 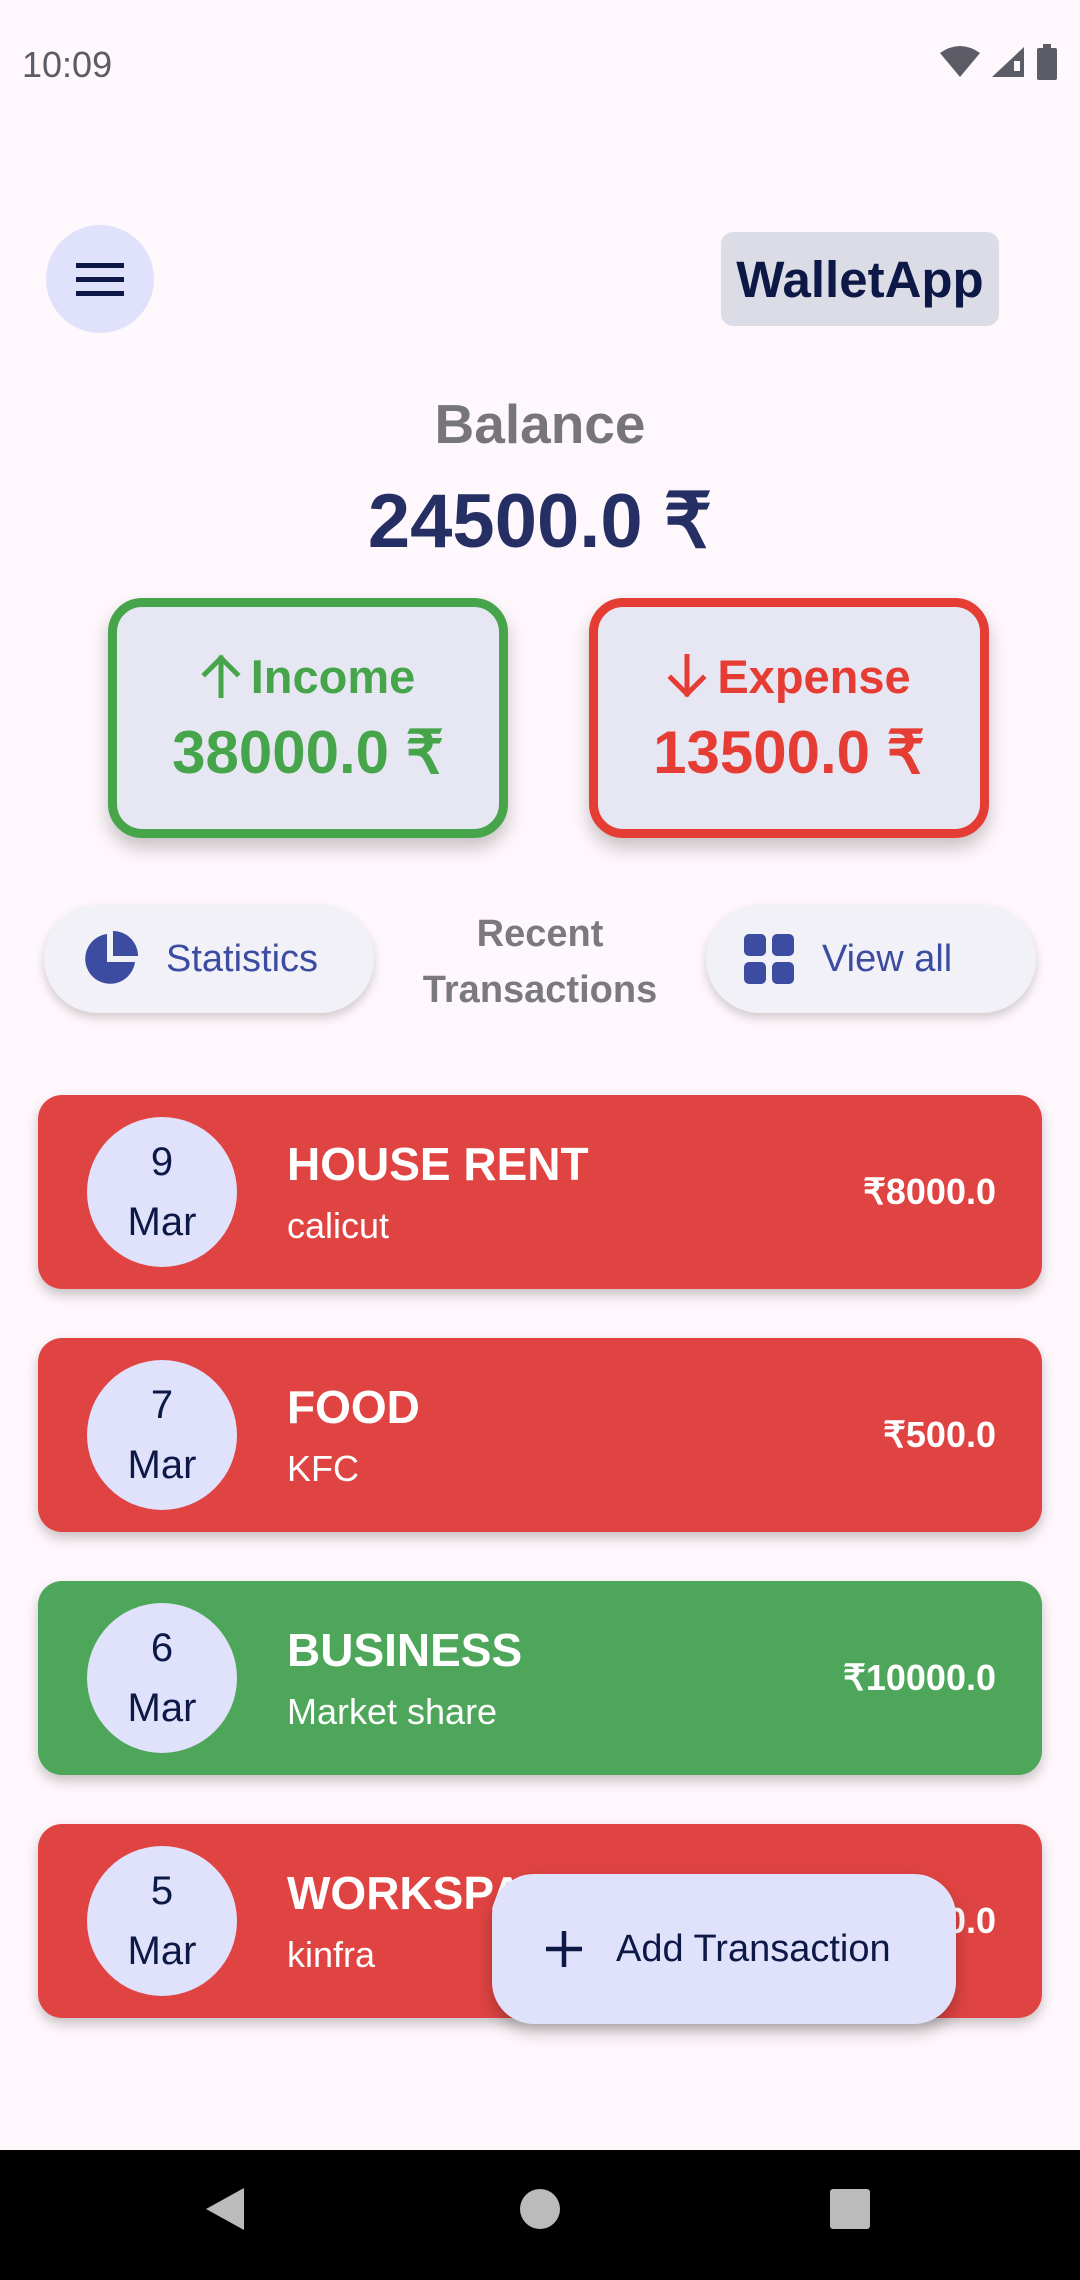 I want to click on balance-label: Balance, so click(x=540, y=424).